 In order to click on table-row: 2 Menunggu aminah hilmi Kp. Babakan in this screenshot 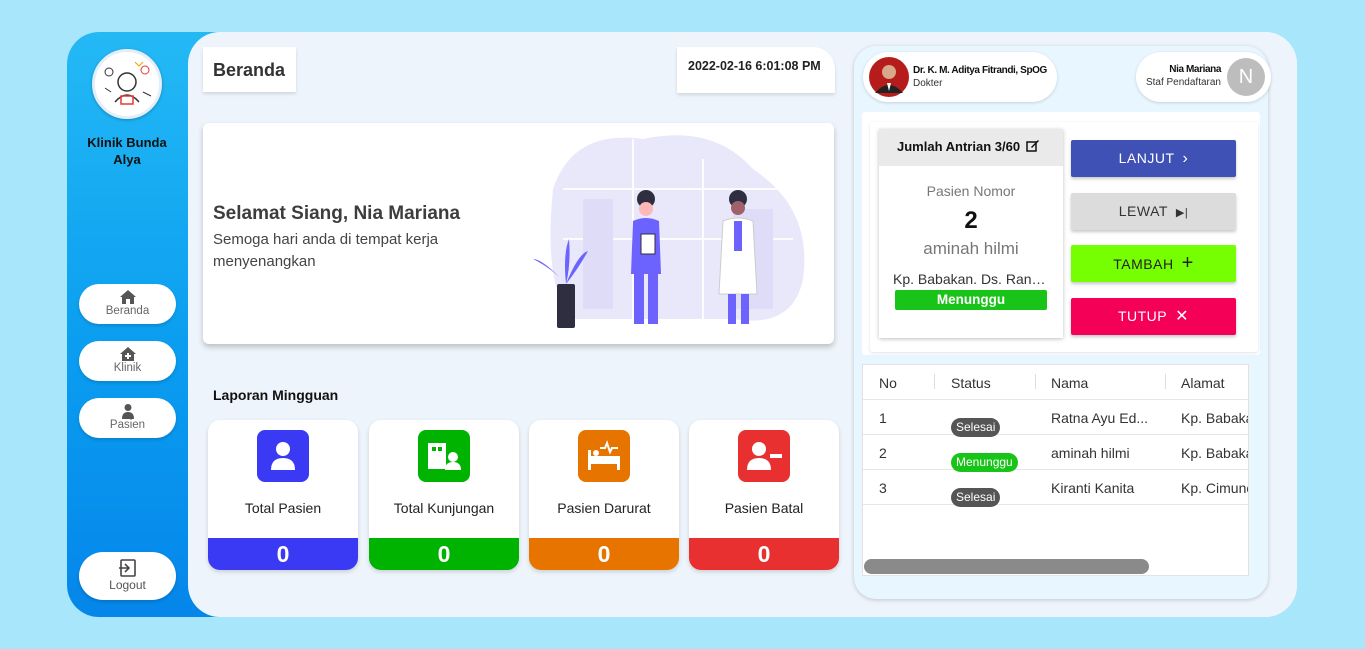, I will do `click(1055, 453)`.